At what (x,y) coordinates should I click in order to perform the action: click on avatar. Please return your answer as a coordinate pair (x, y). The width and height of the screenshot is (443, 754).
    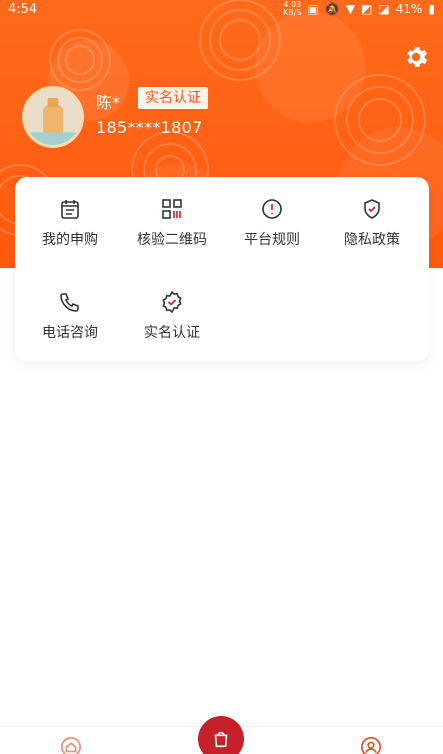
    Looking at the image, I should click on (53, 117).